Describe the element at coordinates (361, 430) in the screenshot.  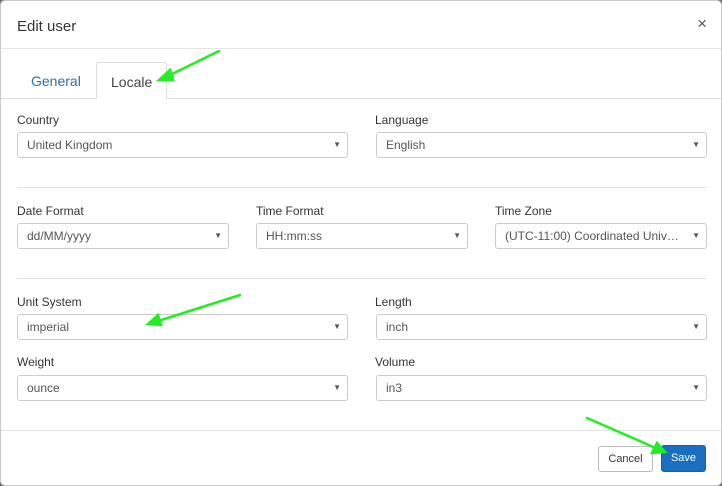
I see `footer-divider` at that location.